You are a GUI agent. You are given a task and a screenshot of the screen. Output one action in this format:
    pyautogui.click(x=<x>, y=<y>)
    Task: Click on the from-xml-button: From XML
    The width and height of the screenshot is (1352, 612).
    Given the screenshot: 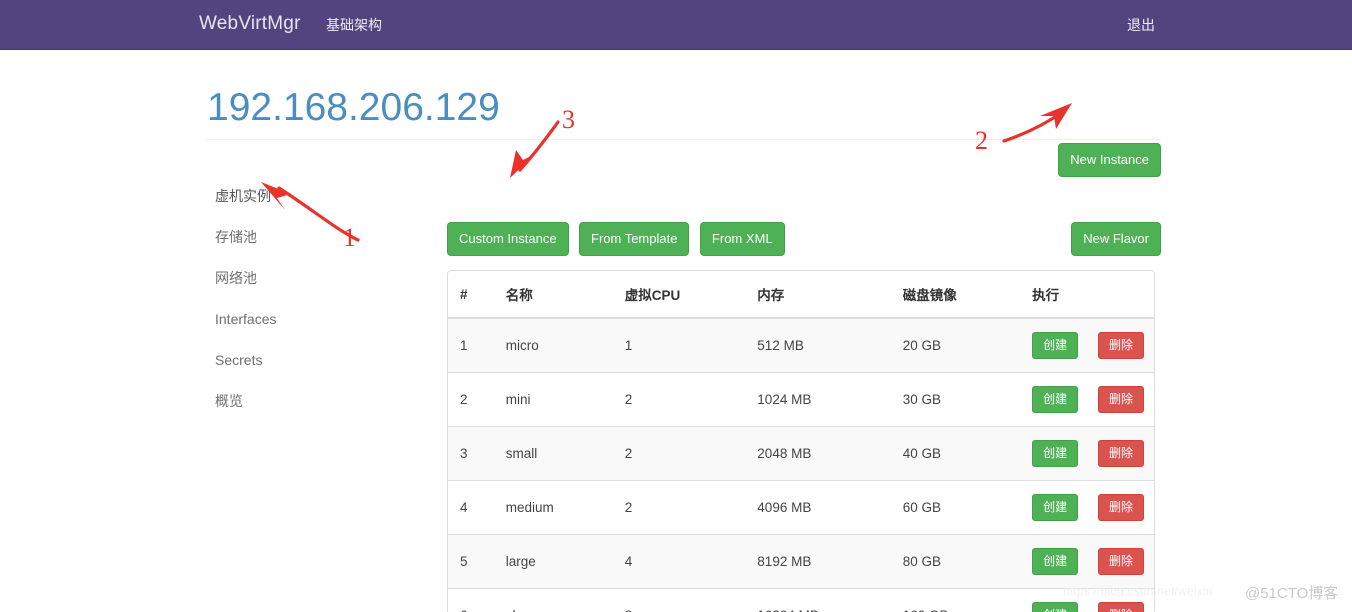 What is the action you would take?
    pyautogui.click(x=742, y=239)
    